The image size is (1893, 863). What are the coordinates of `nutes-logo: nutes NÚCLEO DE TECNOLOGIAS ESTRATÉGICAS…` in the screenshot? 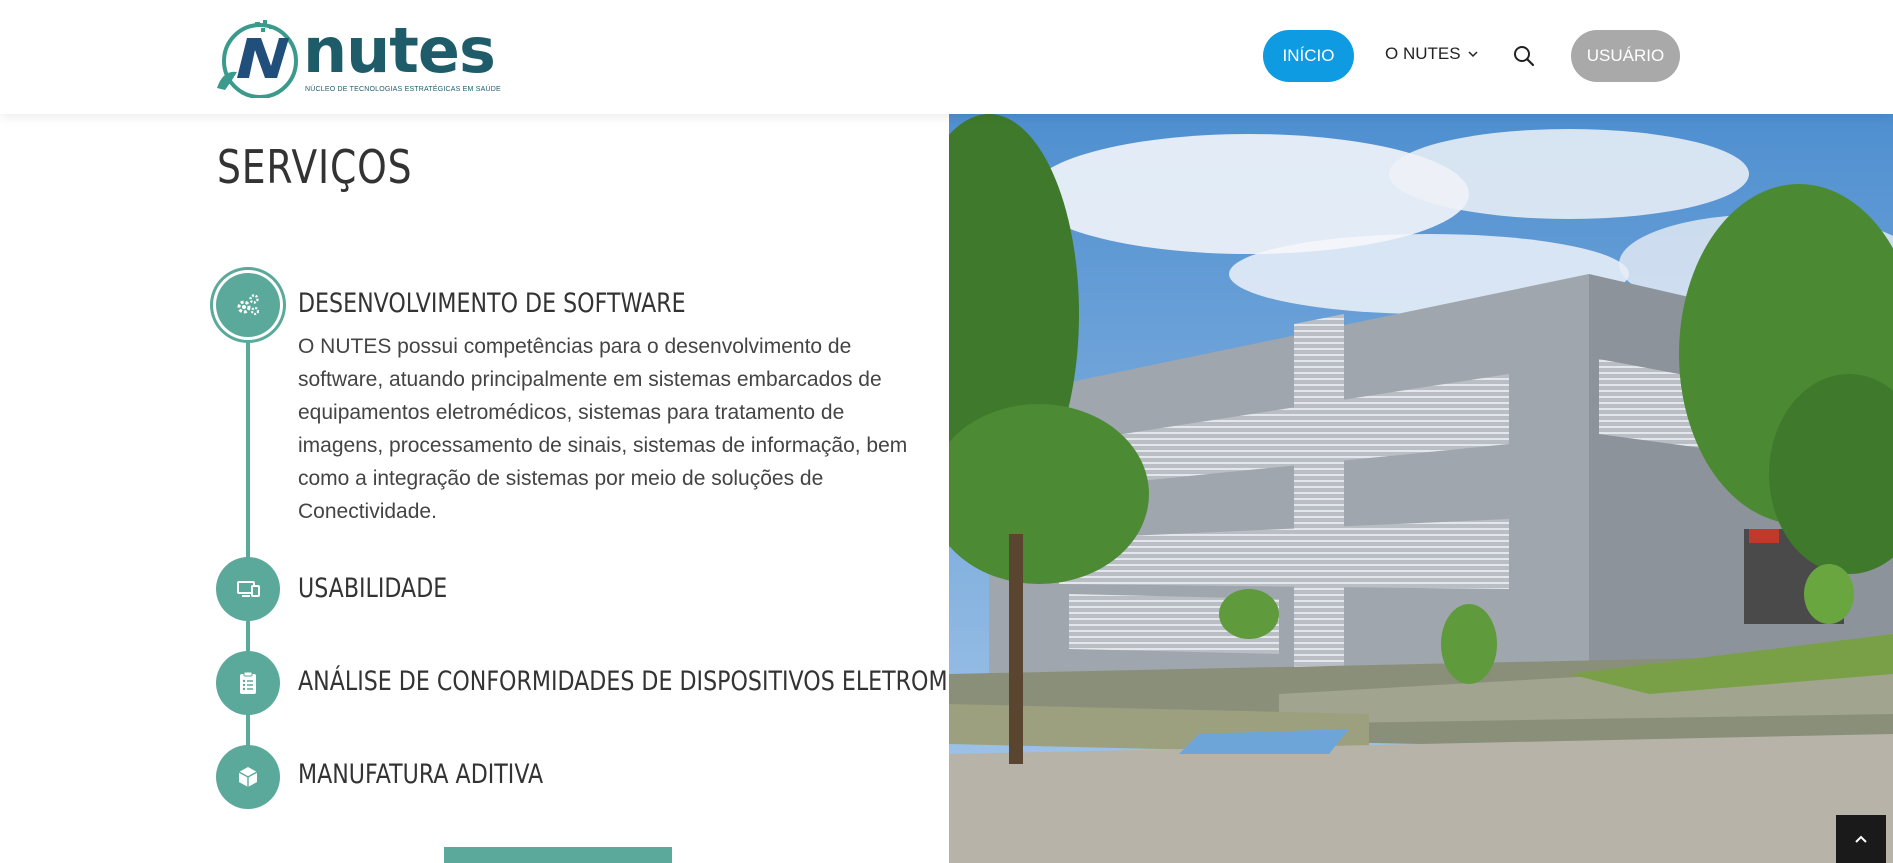 It's located at (358, 56).